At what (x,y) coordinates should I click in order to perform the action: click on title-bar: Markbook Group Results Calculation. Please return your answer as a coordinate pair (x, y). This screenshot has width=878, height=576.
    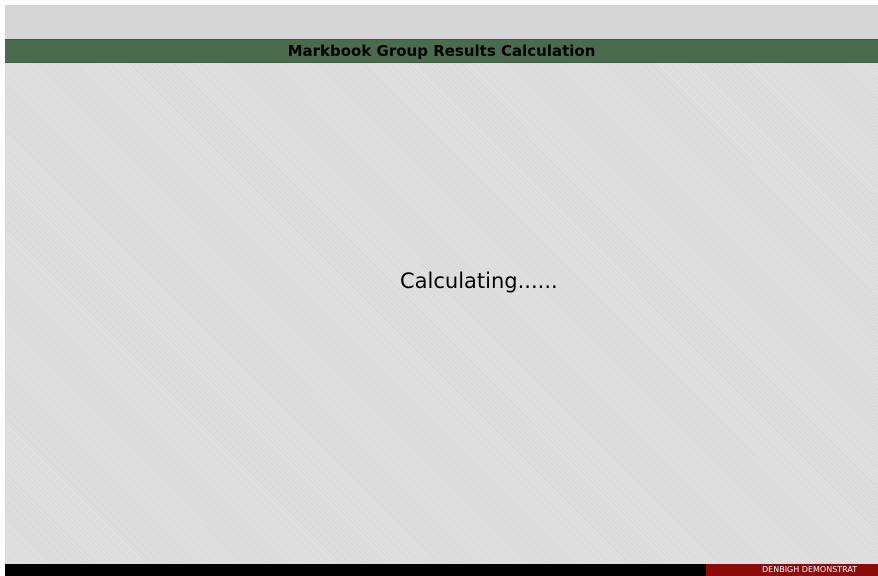
    Looking at the image, I should click on (441, 51).